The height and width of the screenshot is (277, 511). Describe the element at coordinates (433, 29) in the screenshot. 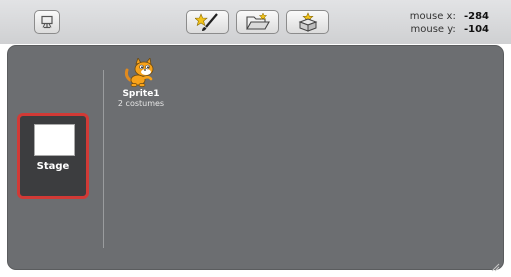

I see `mouse-y-label: mouse y:` at that location.